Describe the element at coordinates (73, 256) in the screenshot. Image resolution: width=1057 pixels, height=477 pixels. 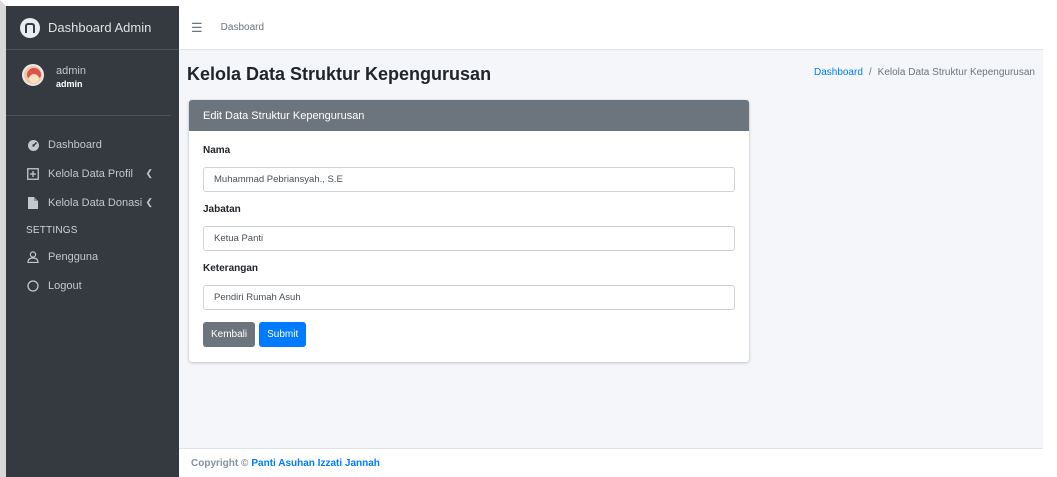
I see `sidebar-item-label: Pengguna` at that location.